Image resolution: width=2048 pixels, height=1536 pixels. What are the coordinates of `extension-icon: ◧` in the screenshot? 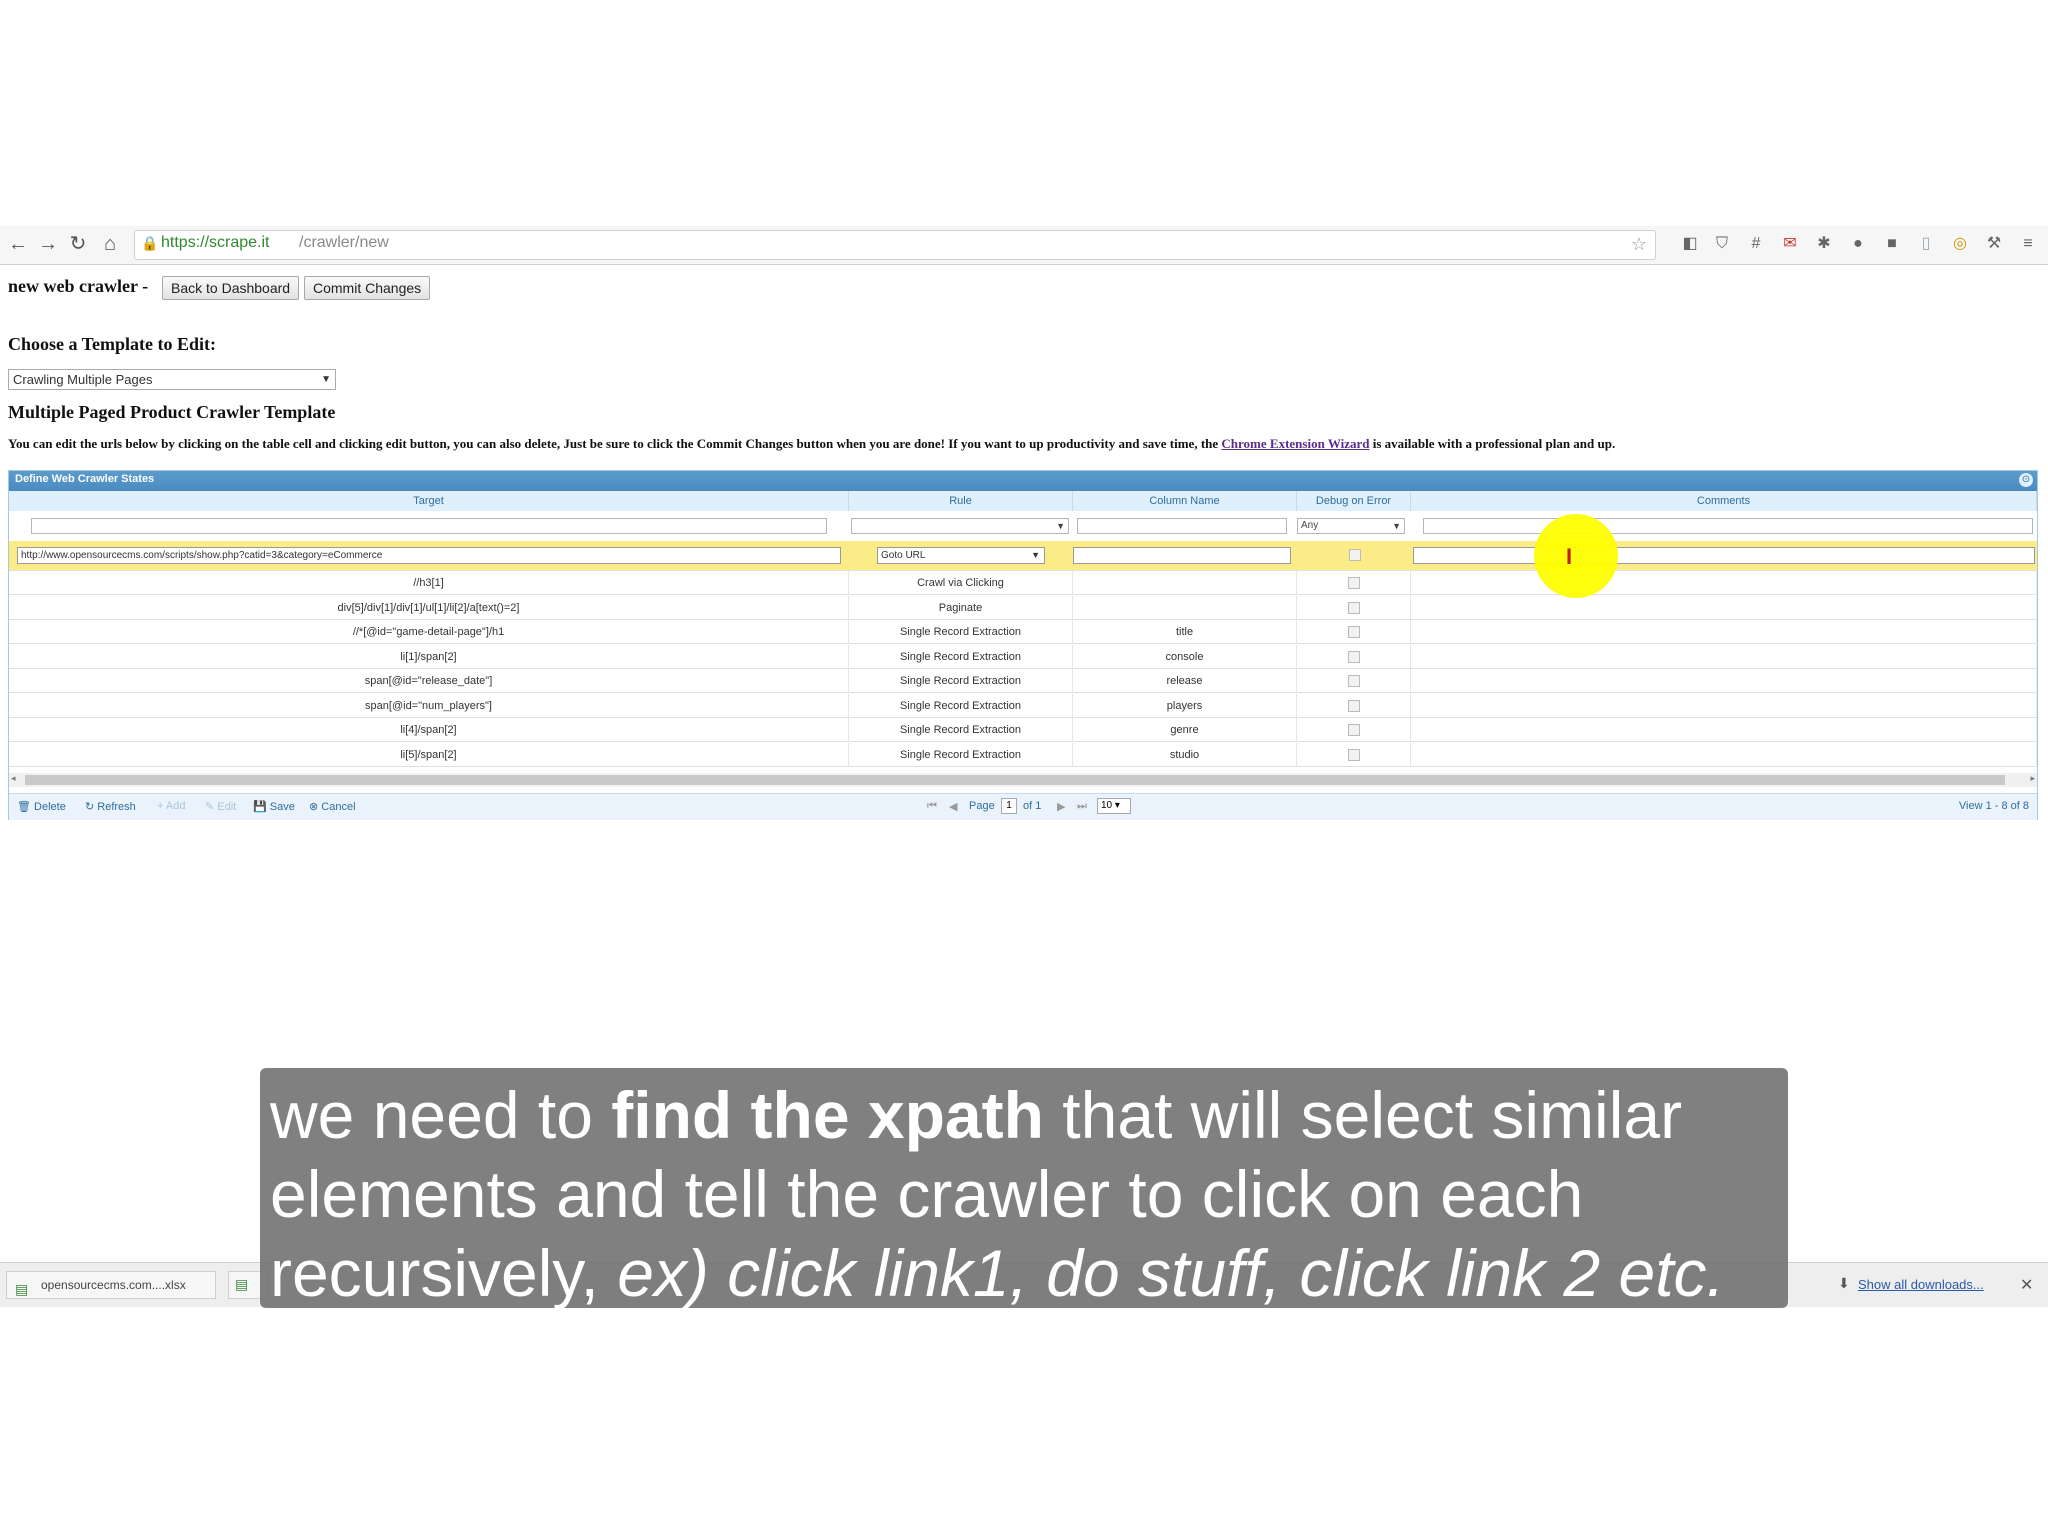 It's located at (1690, 244).